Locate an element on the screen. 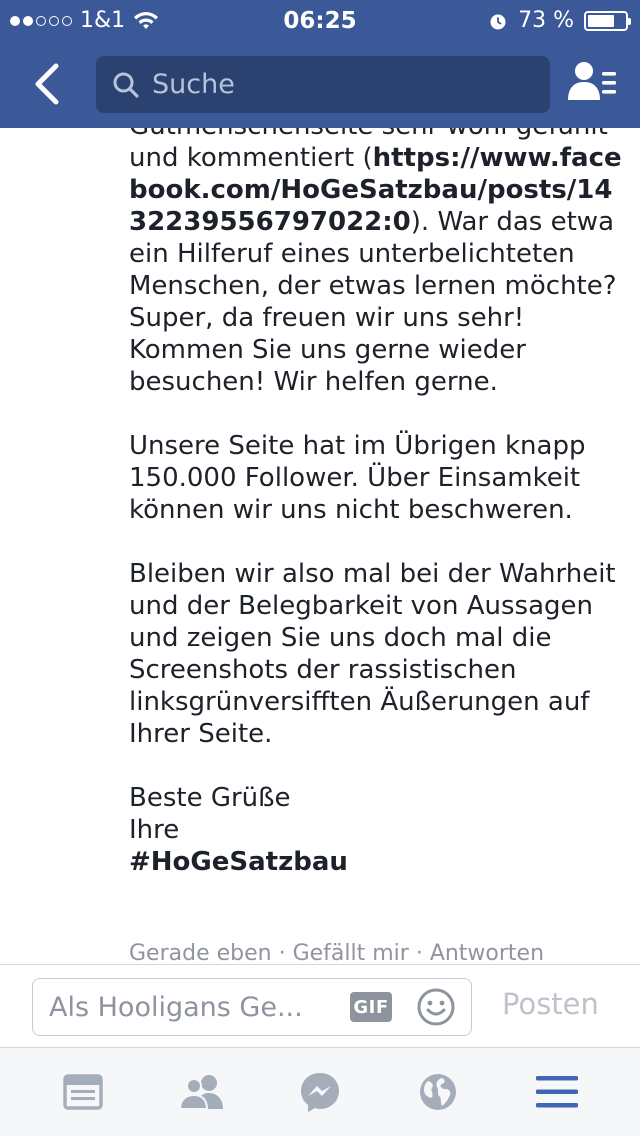  hamburger-menu-icon is located at coordinates (556, 1092).